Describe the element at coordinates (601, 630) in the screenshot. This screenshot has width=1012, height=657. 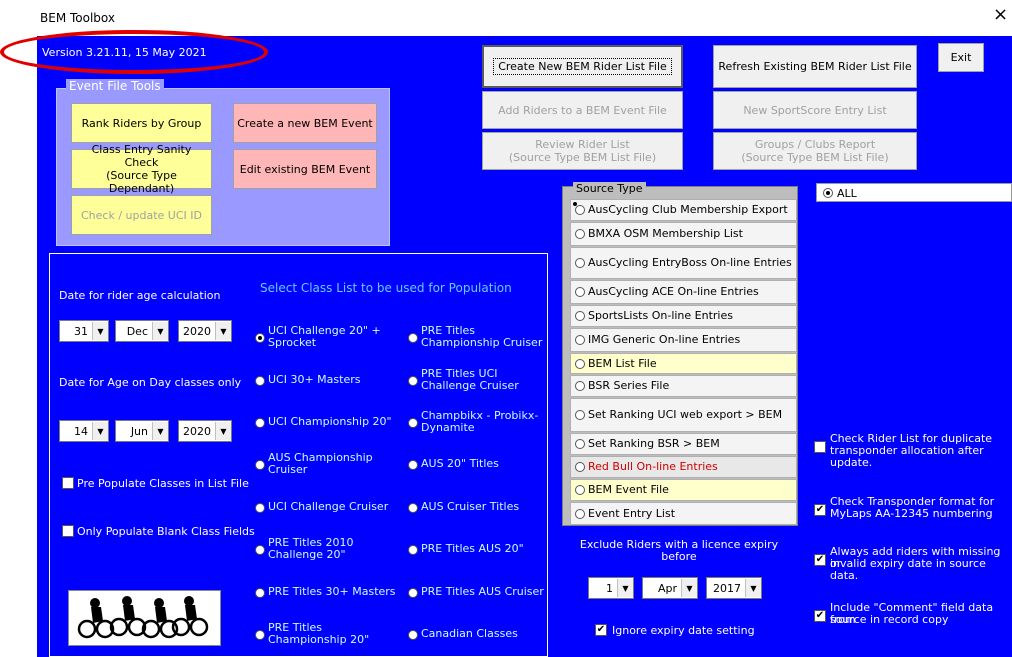
I see `ignore-expiry-checkbox: ✔` at that location.